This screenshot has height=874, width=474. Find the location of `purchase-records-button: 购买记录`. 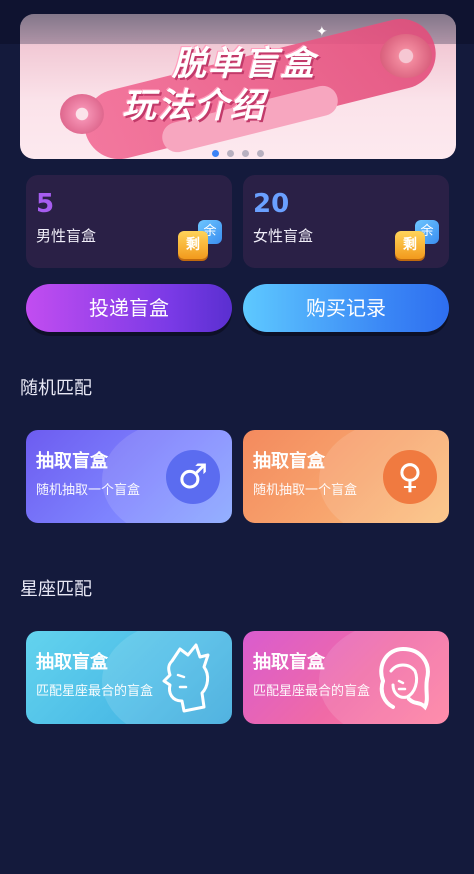

purchase-records-button: 购买记录 is located at coordinates (346, 308).